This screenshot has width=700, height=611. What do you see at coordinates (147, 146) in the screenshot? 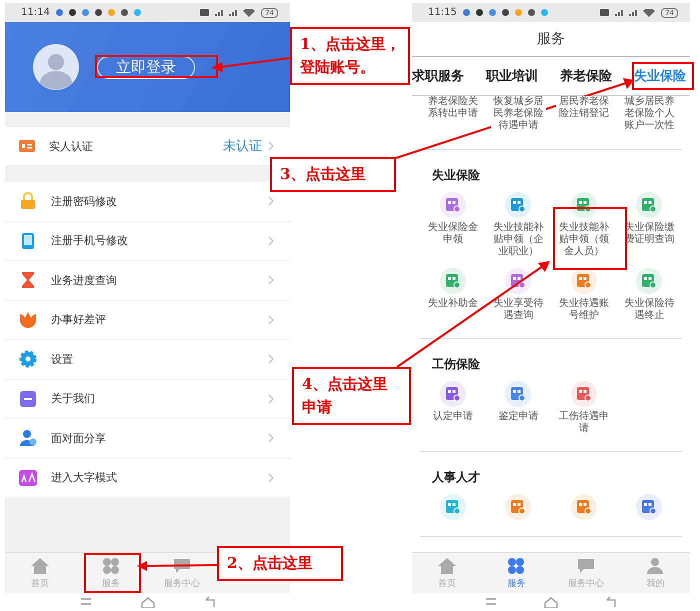
I see `verification-row: 实人认证 未认证` at bounding box center [147, 146].